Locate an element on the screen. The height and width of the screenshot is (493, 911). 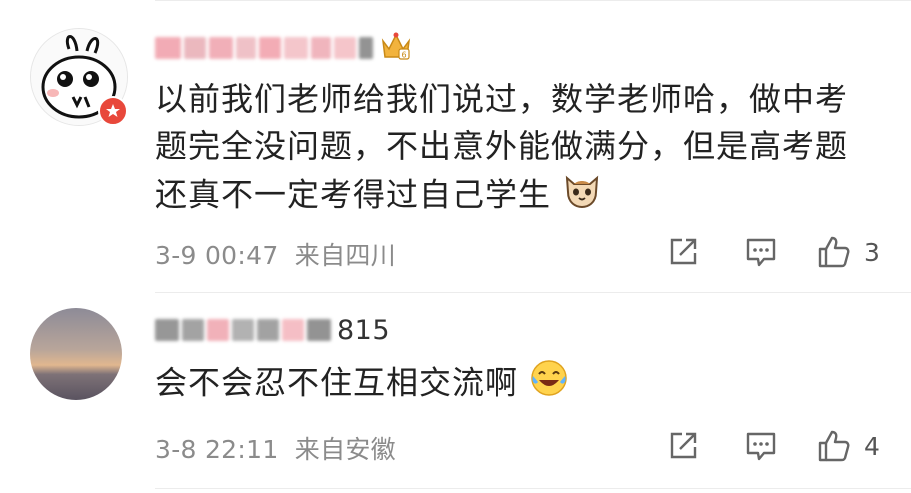
comment-actions: 3 is located at coordinates (780, 252).